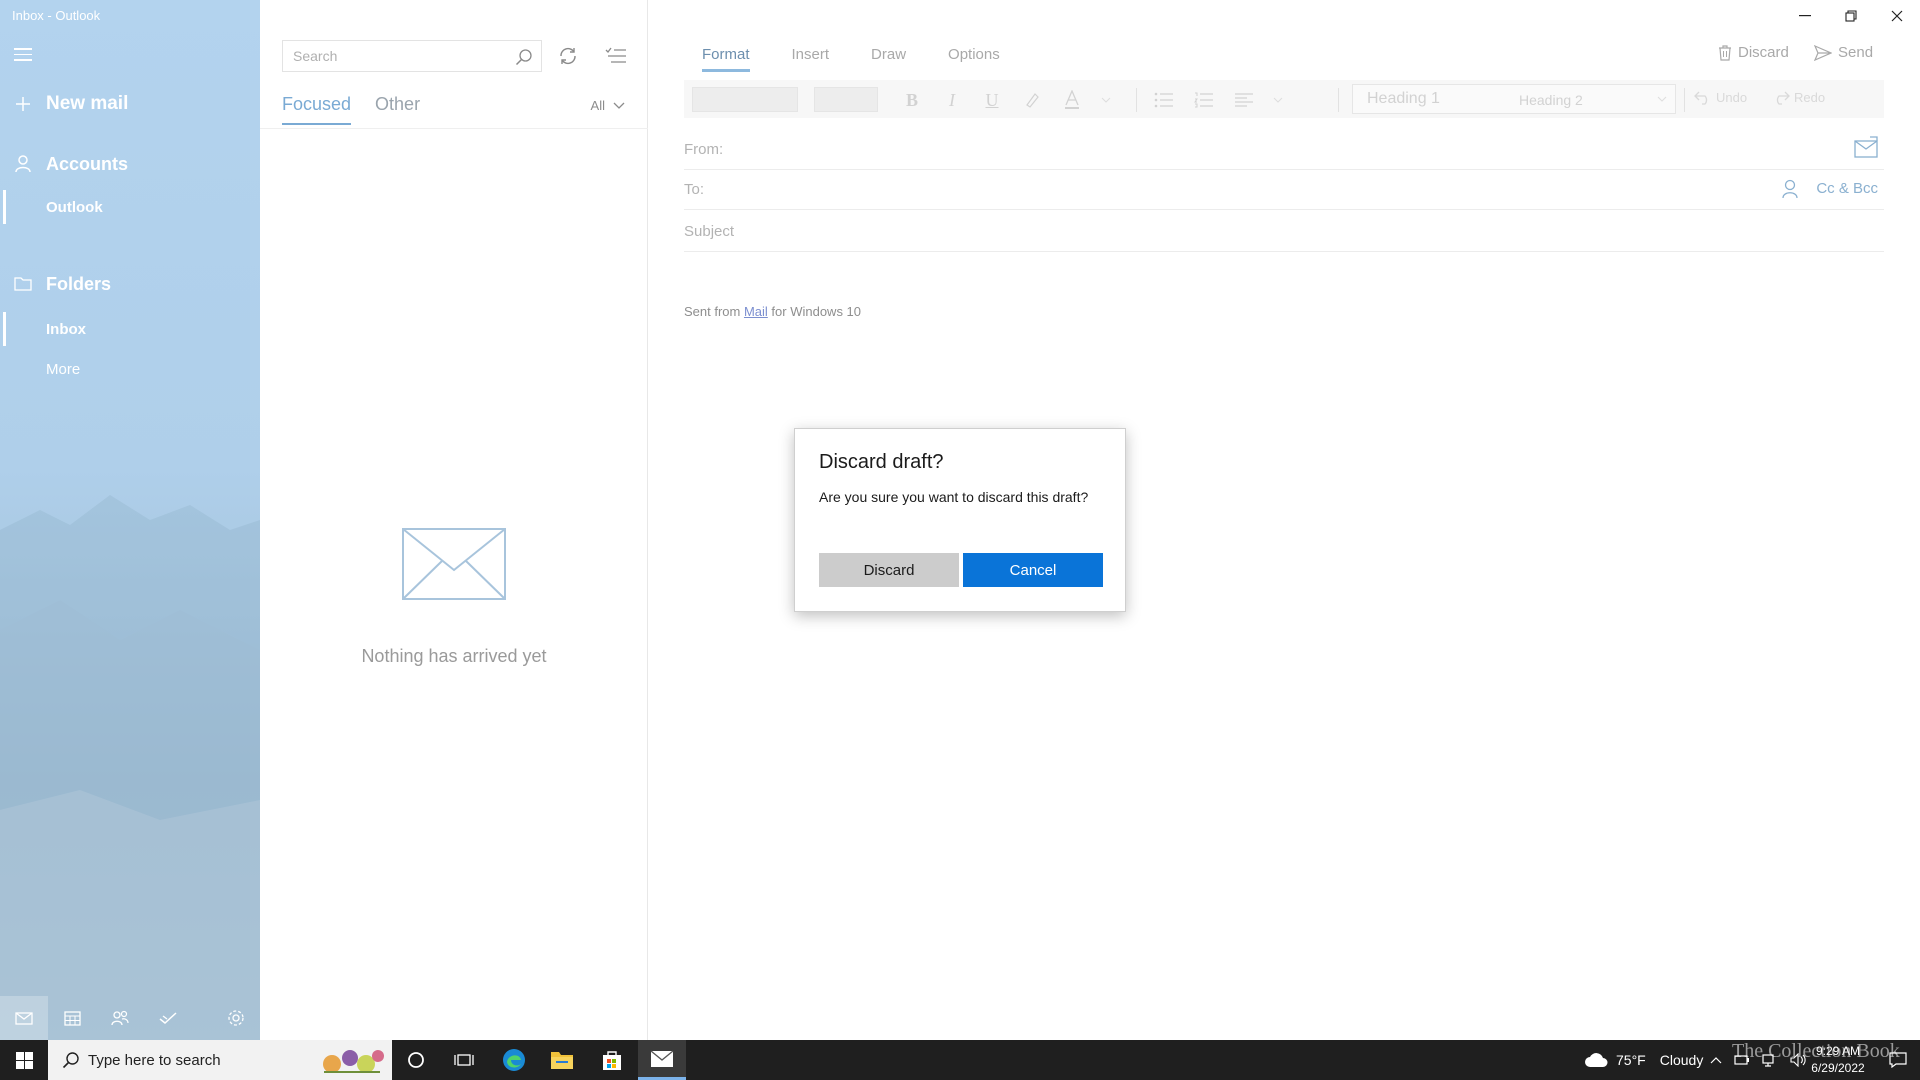 This screenshot has width=1920, height=1080. I want to click on numbered-list-icon, so click(1203, 100).